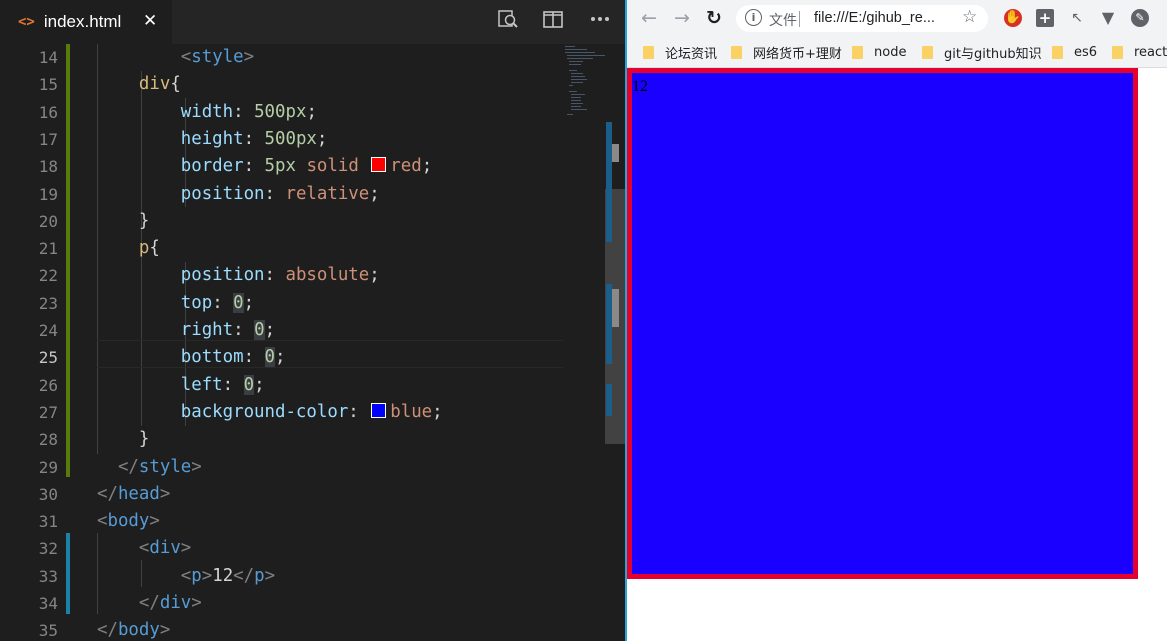 This screenshot has width=1167, height=641. Describe the element at coordinates (104, 630) in the screenshot. I see `code-line: 35 </body>` at that location.